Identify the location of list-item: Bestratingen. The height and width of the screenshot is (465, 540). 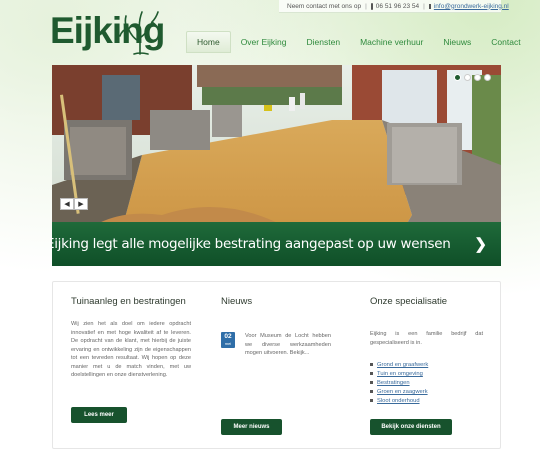
(399, 383).